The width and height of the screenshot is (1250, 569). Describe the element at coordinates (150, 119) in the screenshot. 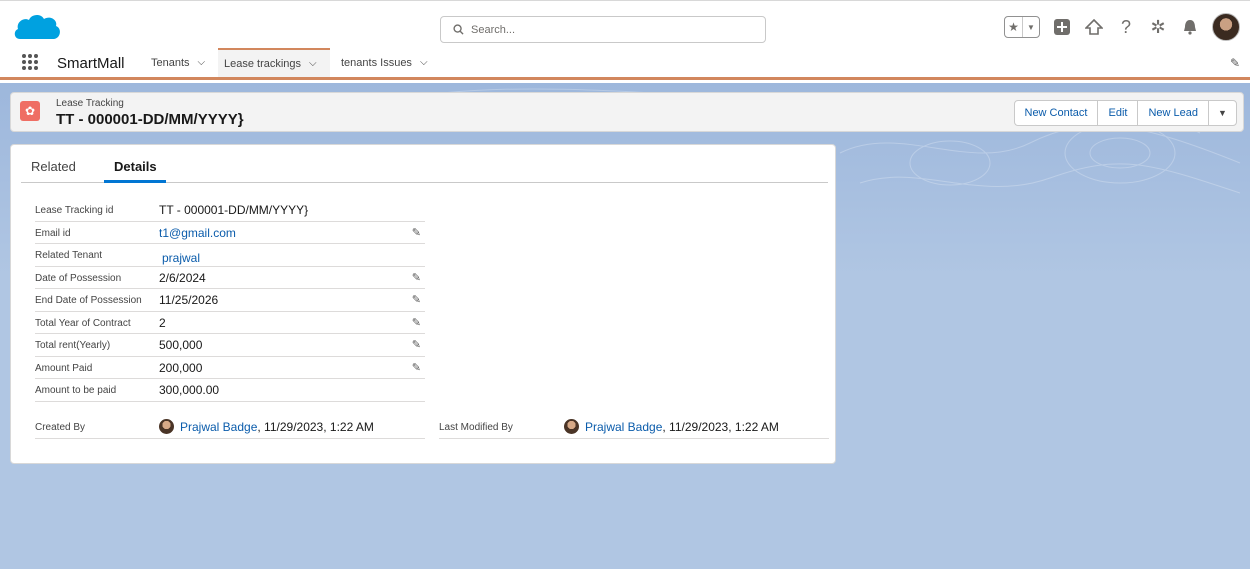

I see `record-title: TT - 000001-DD/MM/YYYY}` at that location.